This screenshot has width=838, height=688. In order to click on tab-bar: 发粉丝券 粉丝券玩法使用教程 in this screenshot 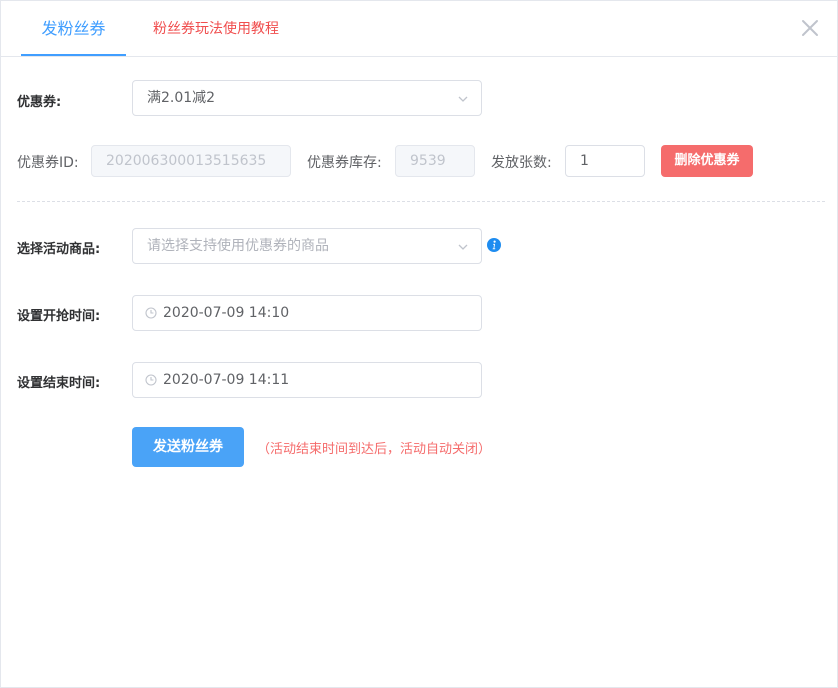, I will do `click(419, 29)`.